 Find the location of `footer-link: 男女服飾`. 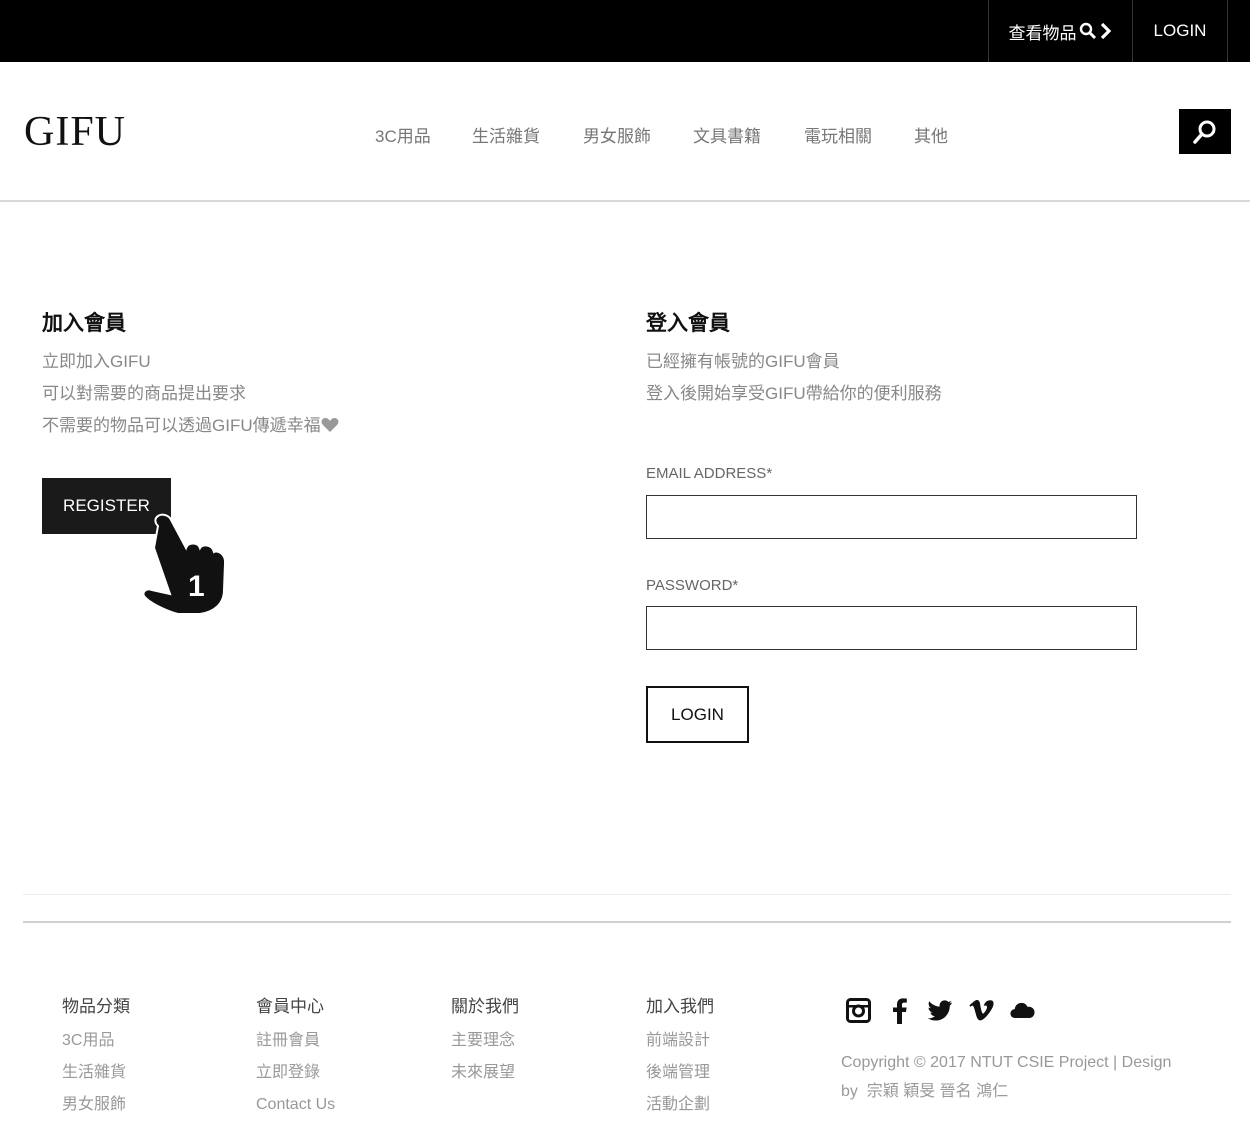

footer-link: 男女服飾 is located at coordinates (96, 1105).